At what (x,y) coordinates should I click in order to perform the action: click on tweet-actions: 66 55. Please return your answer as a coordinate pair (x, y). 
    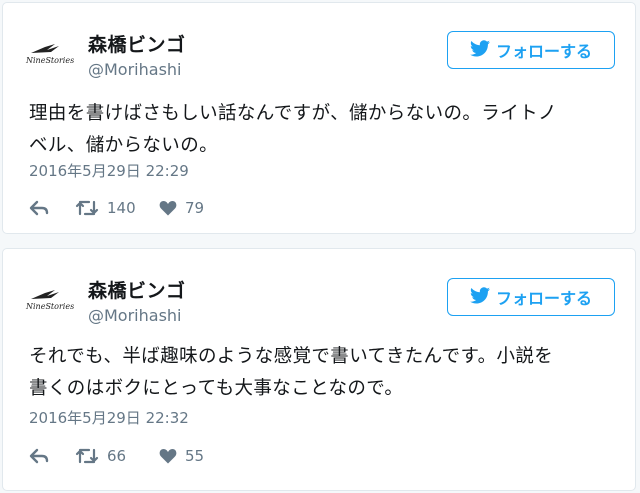
    Looking at the image, I should click on (116, 456).